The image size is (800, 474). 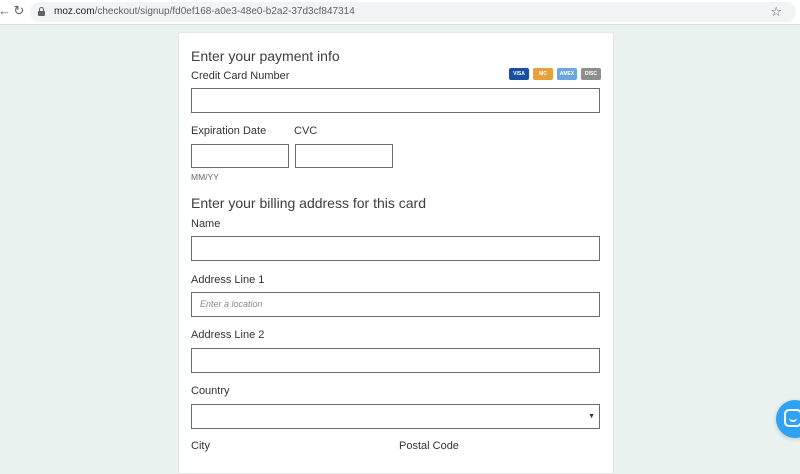 What do you see at coordinates (429, 446) in the screenshot?
I see `postal-code-label: Postal Code` at bounding box center [429, 446].